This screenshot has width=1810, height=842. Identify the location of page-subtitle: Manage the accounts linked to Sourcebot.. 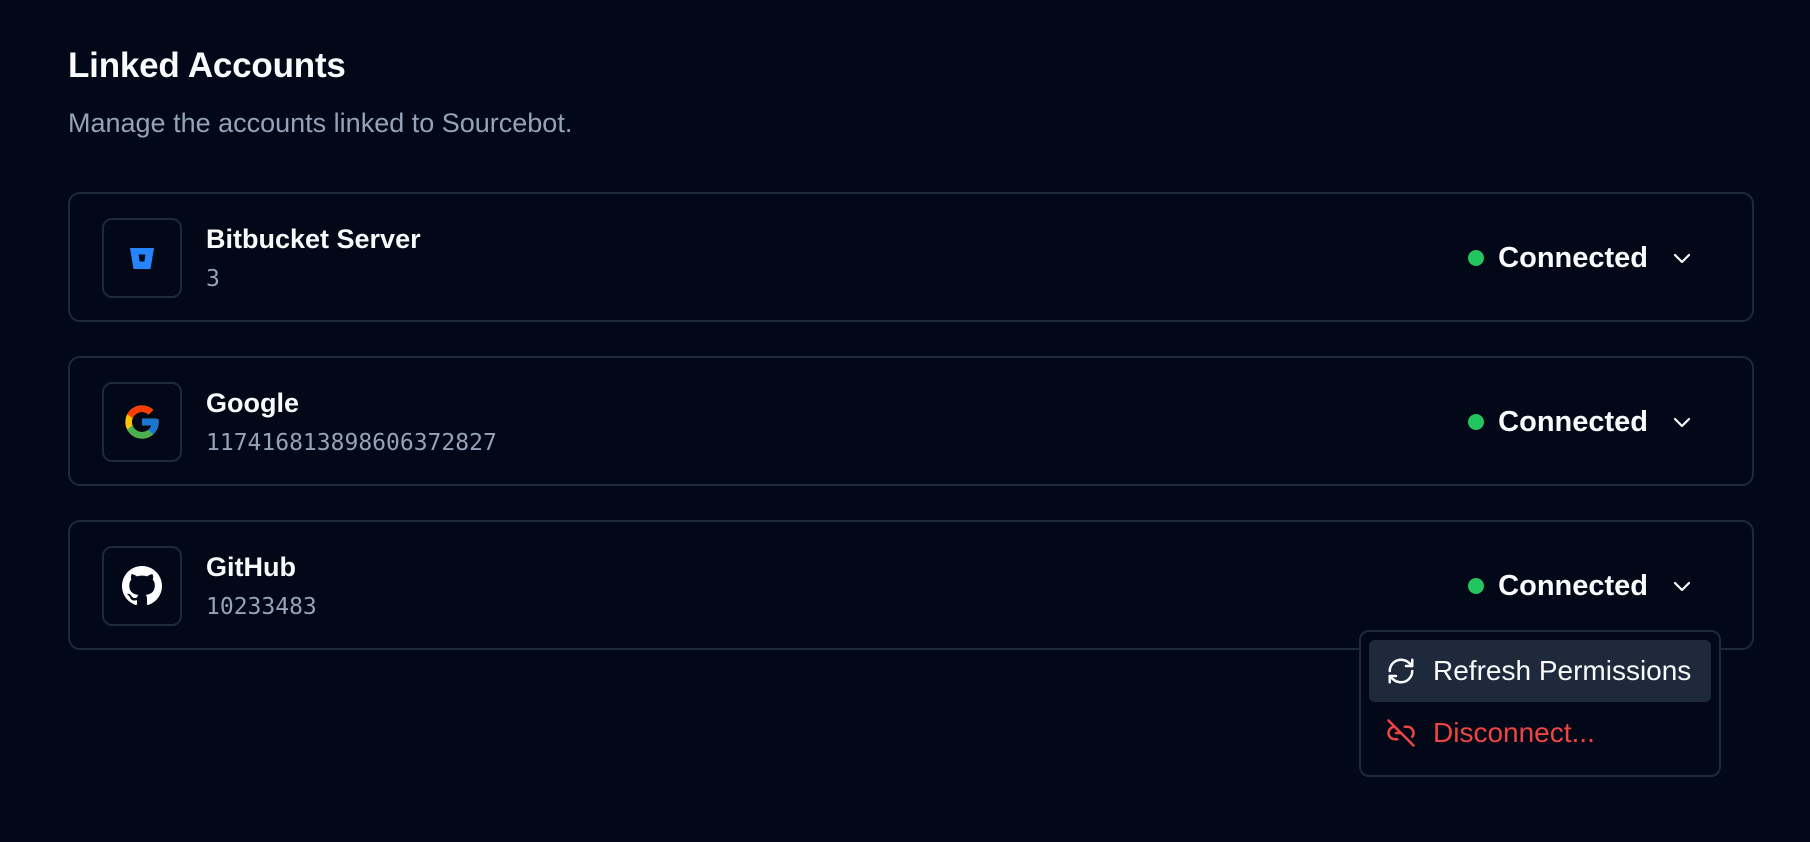
(320, 123).